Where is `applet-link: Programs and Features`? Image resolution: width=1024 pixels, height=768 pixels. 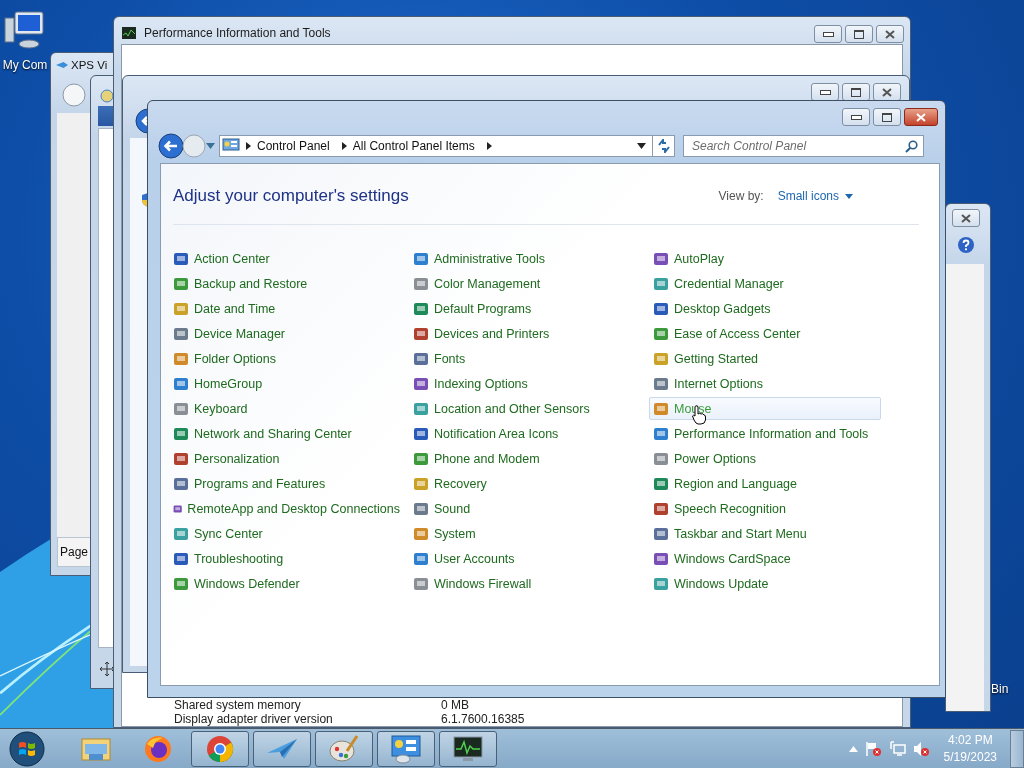 applet-link: Programs and Features is located at coordinates (285, 483).